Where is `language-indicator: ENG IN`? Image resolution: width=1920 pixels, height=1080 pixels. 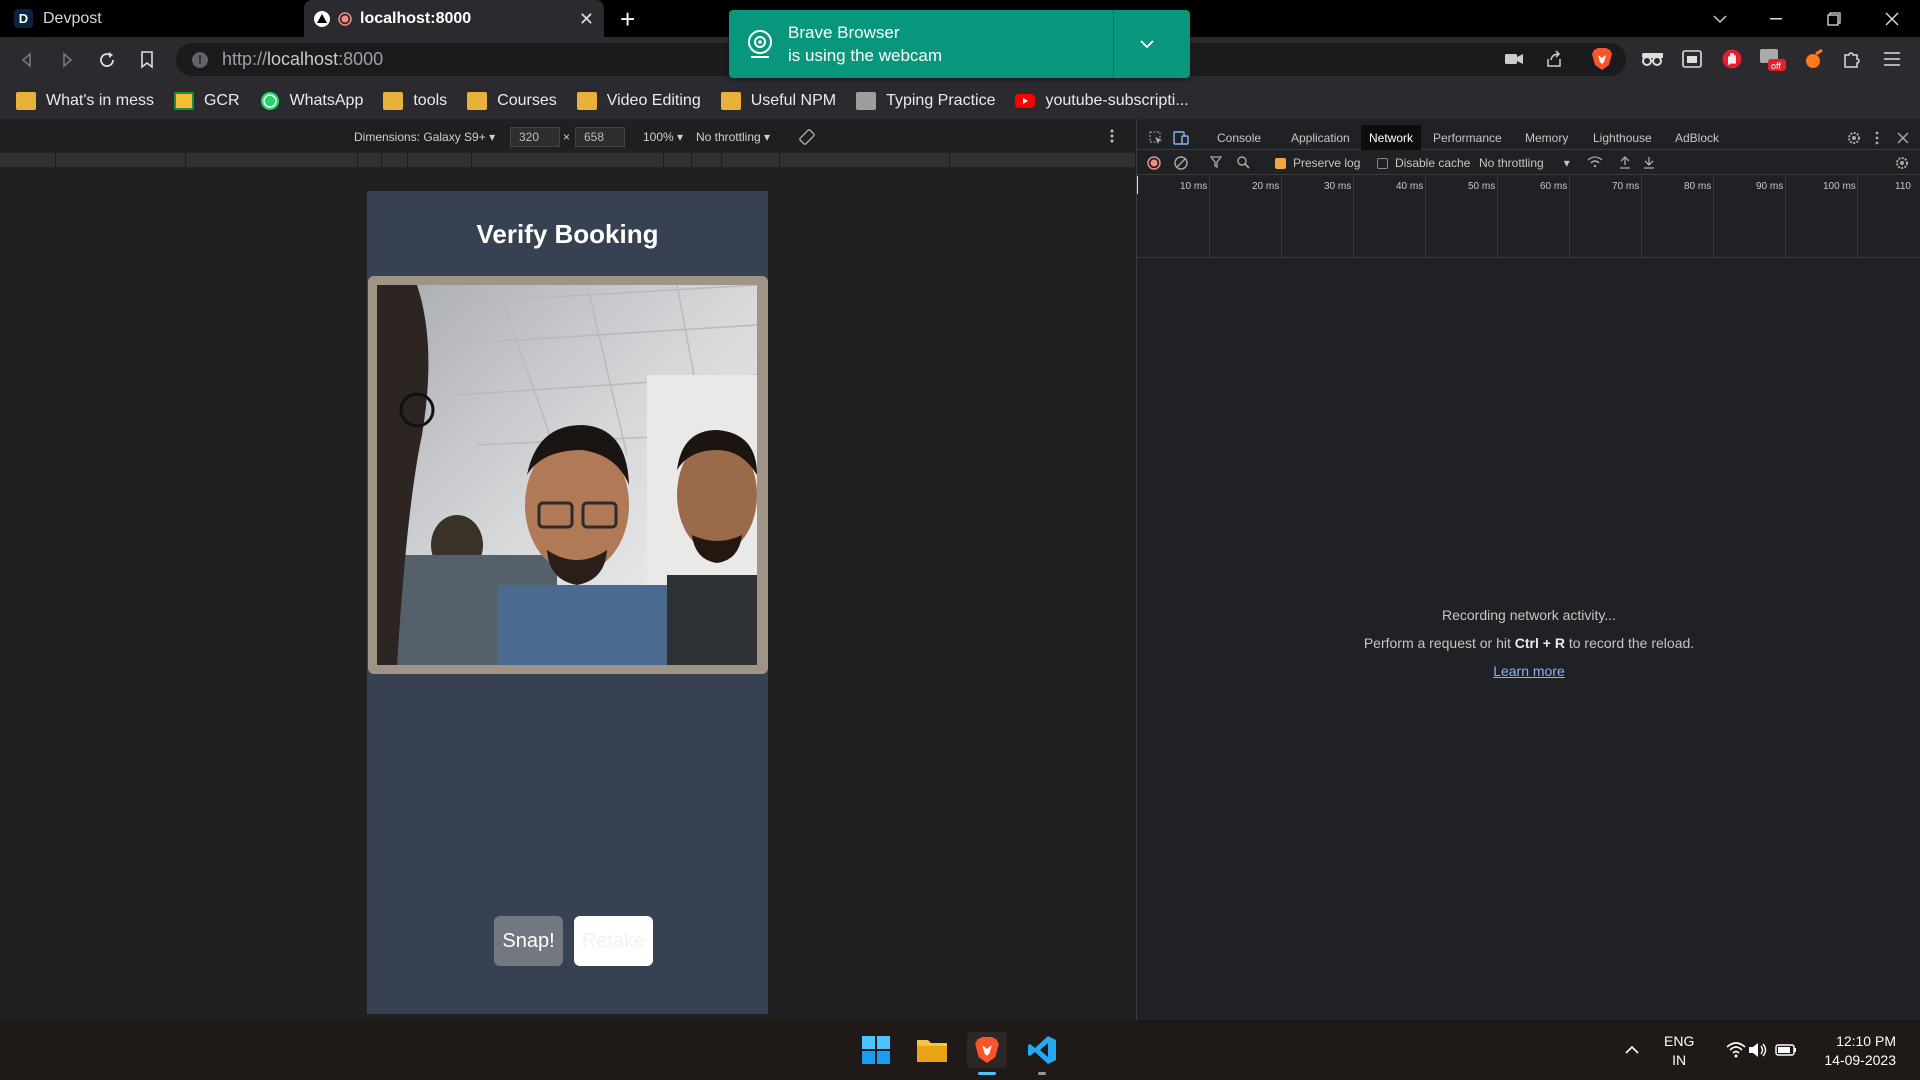
language-indicator: ENG IN is located at coordinates (1679, 1051).